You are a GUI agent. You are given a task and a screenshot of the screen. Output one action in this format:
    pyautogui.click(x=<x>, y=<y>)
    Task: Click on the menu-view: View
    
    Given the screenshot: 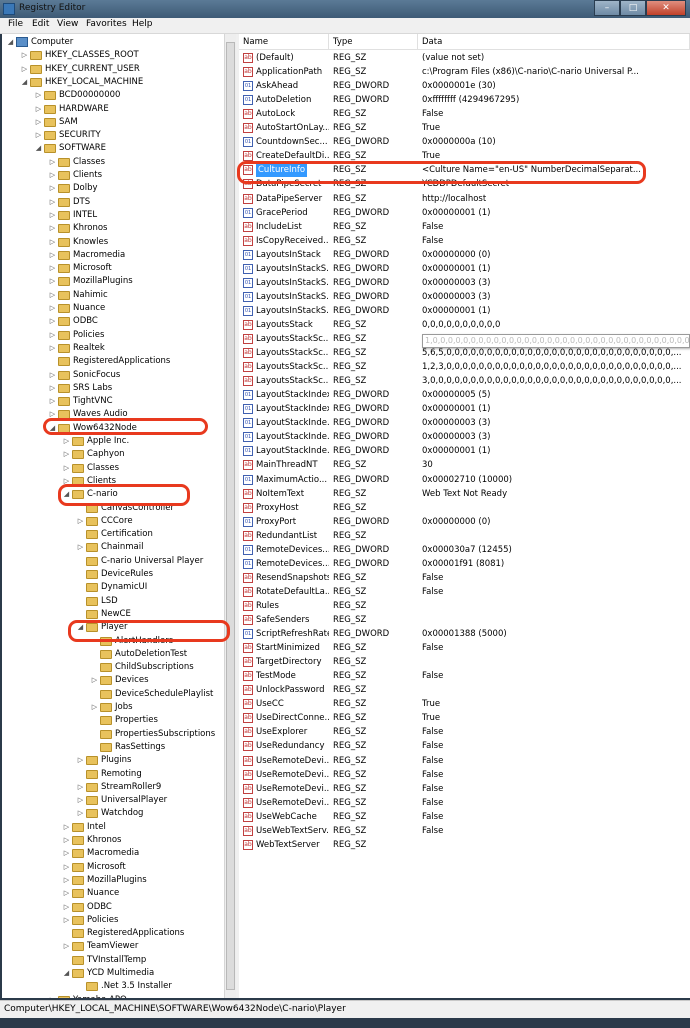 What is the action you would take?
    pyautogui.click(x=67, y=24)
    